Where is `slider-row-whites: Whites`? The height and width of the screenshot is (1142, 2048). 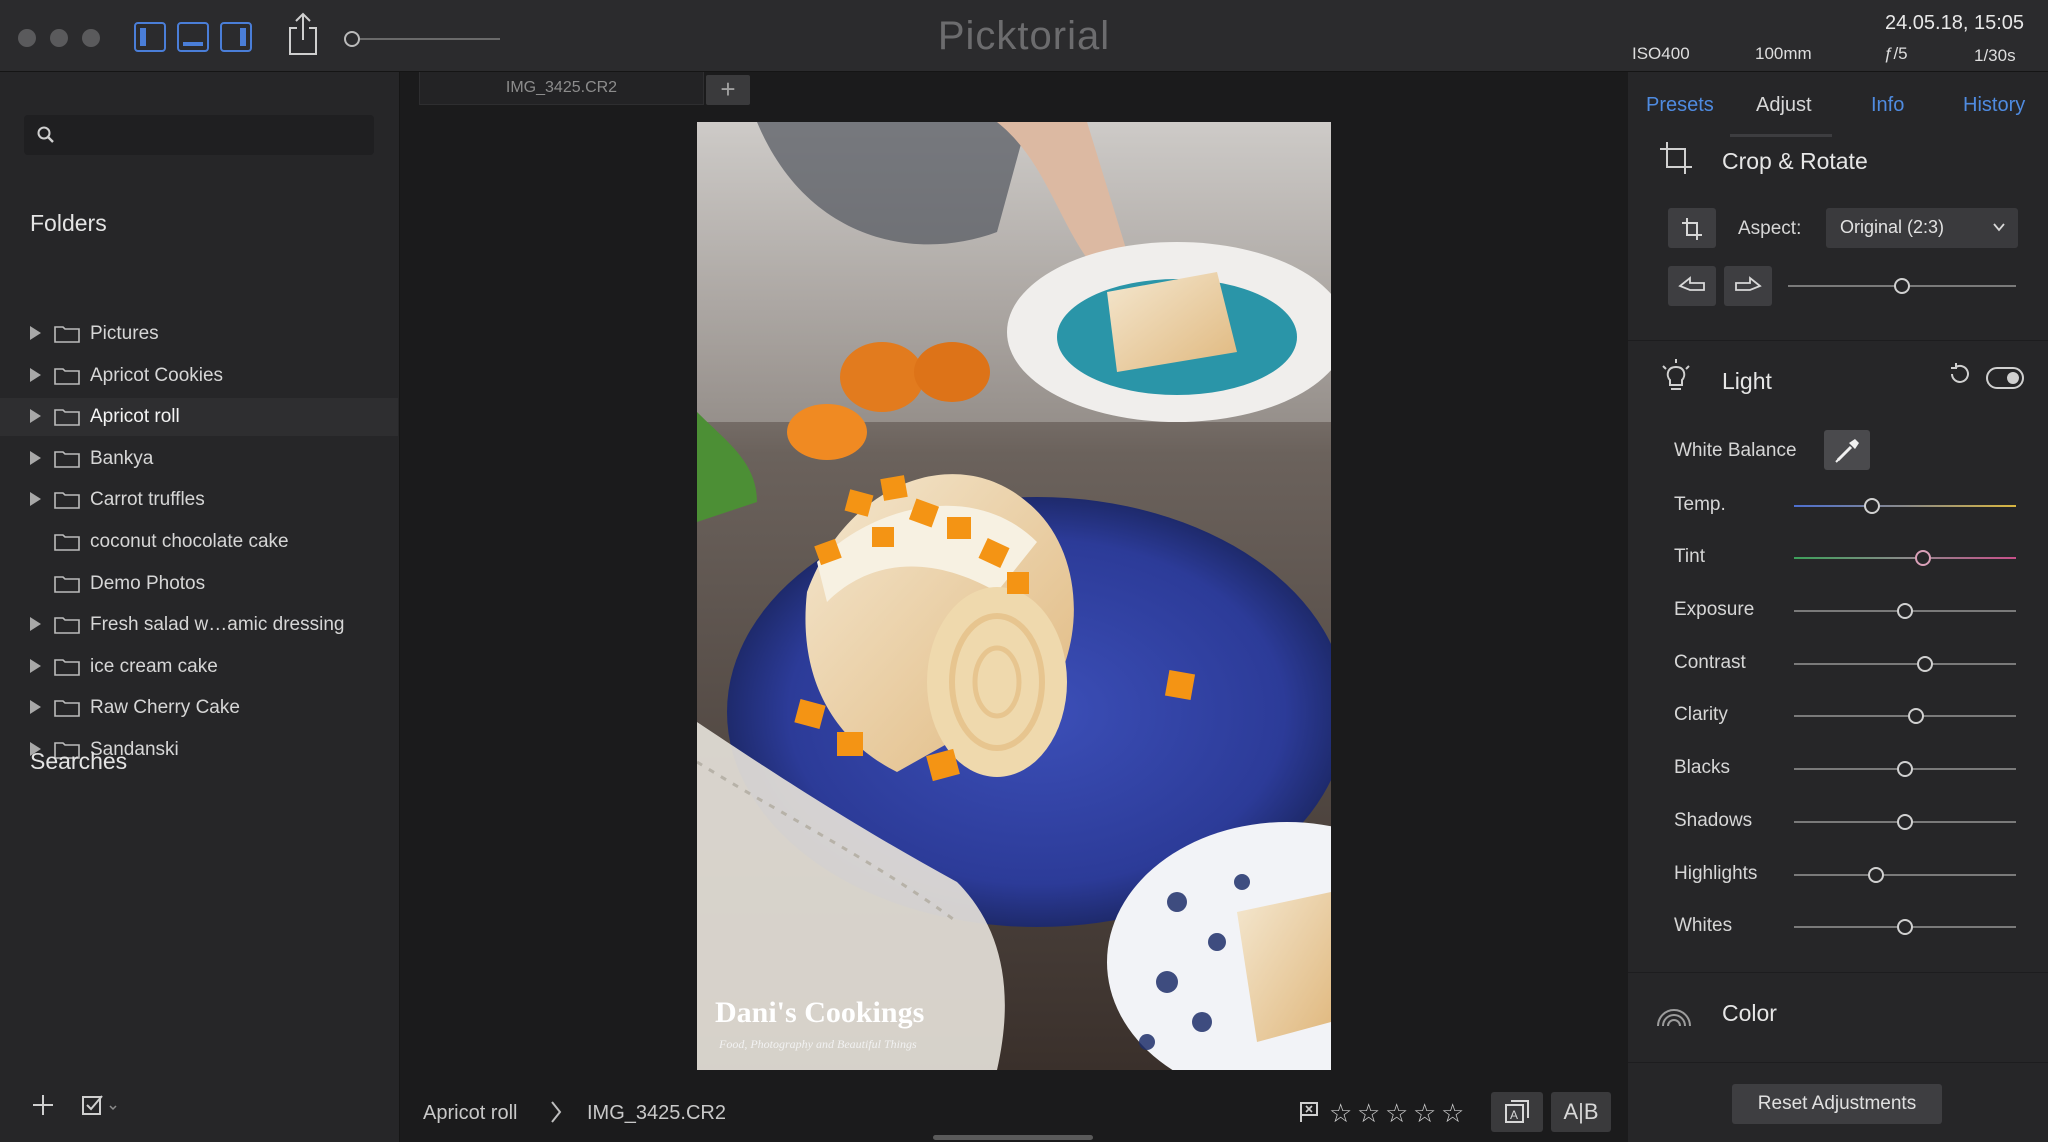 slider-row-whites: Whites is located at coordinates (1838, 927).